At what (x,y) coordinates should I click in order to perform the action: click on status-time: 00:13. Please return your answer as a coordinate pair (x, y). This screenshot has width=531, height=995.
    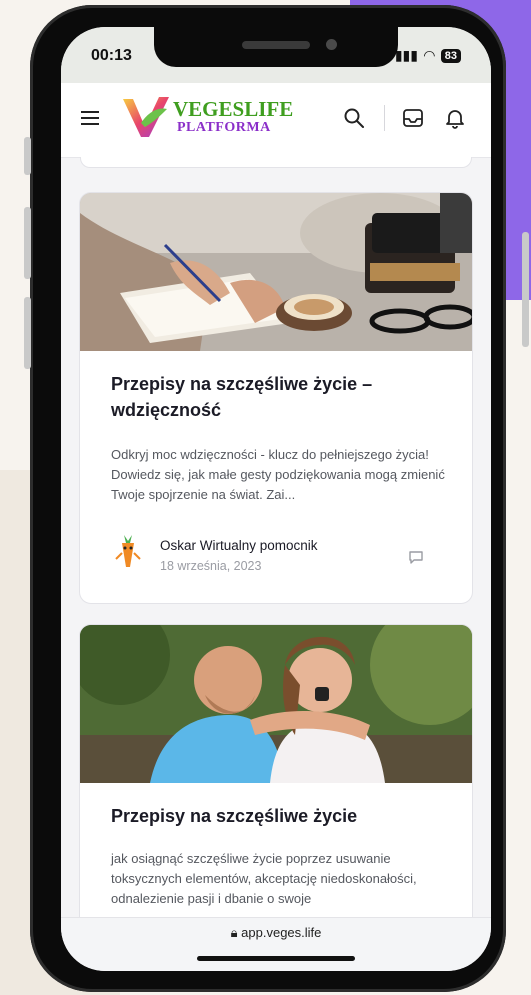
    Looking at the image, I should click on (111, 55).